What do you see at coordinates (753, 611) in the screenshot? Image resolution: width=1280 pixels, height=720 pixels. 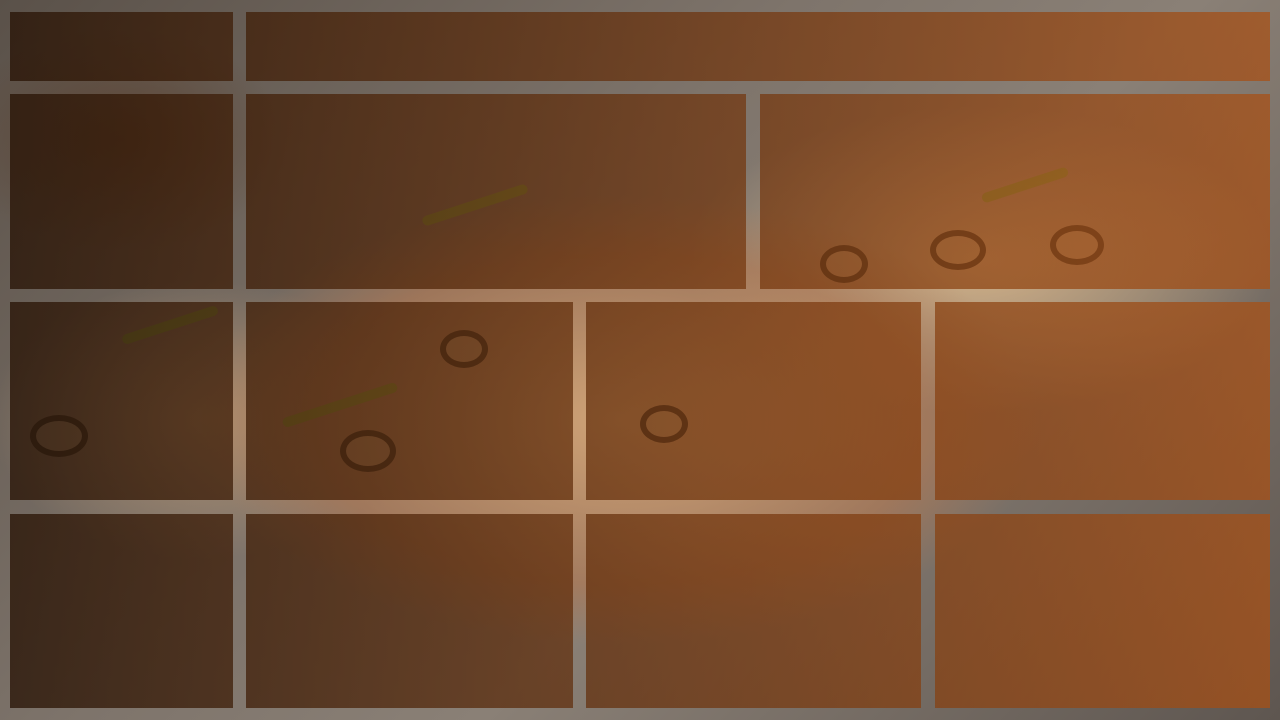 I see `tile-r4-c3` at bounding box center [753, 611].